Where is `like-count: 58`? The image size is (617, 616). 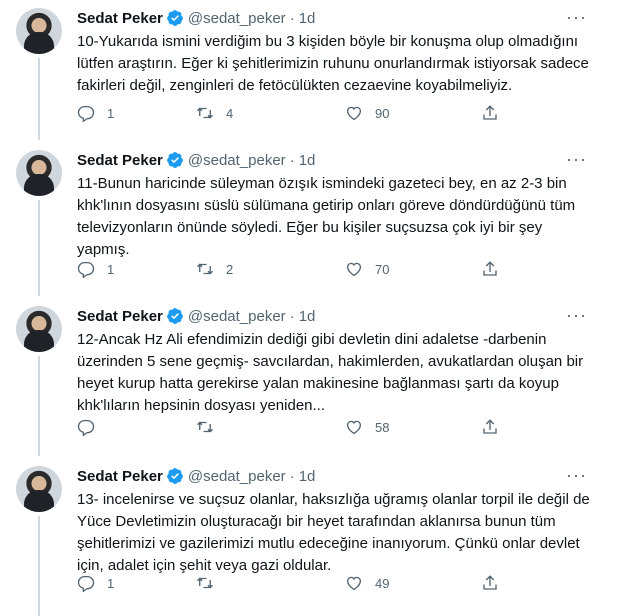 like-count: 58 is located at coordinates (382, 427).